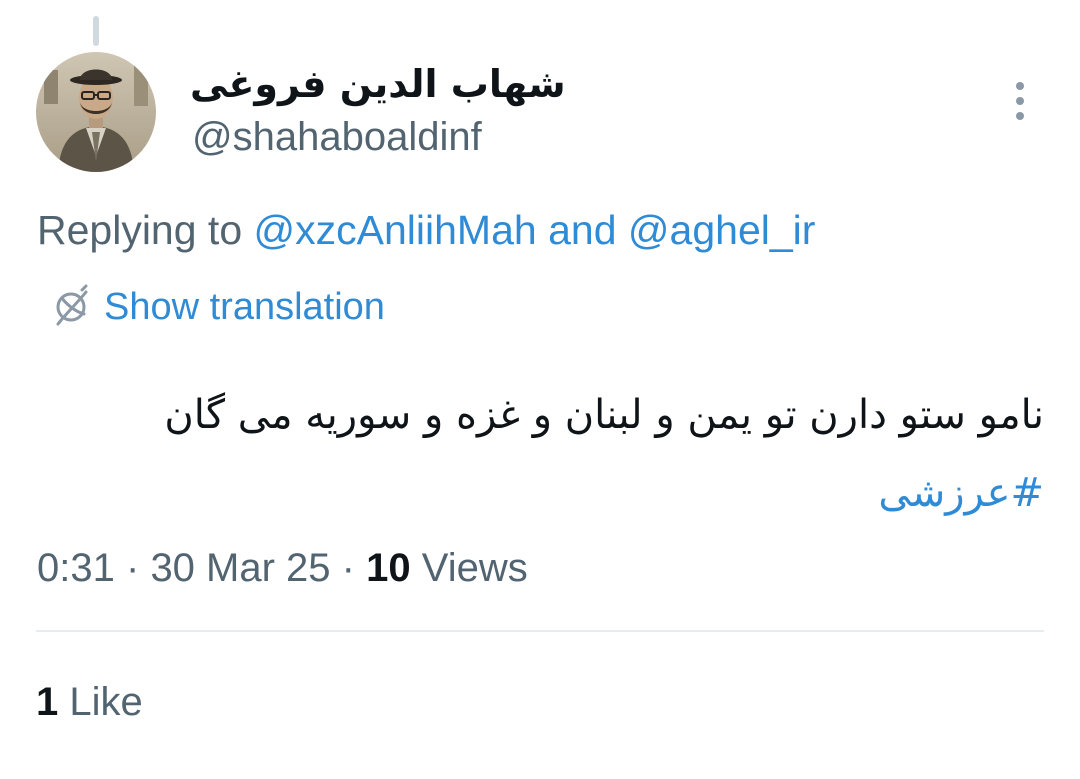  What do you see at coordinates (140, 230) in the screenshot?
I see `replying-to-label: Replying to` at bounding box center [140, 230].